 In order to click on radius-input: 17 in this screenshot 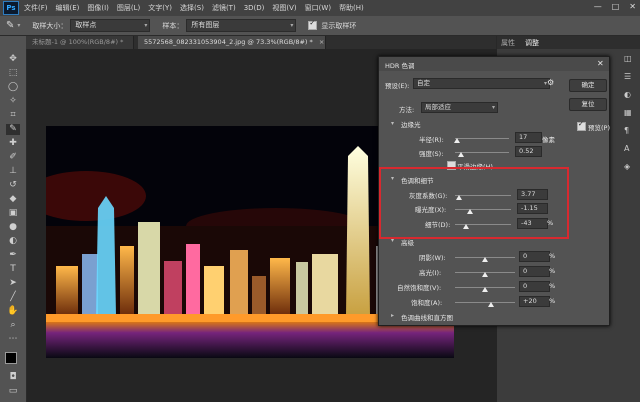, I will do `click(528, 137)`.